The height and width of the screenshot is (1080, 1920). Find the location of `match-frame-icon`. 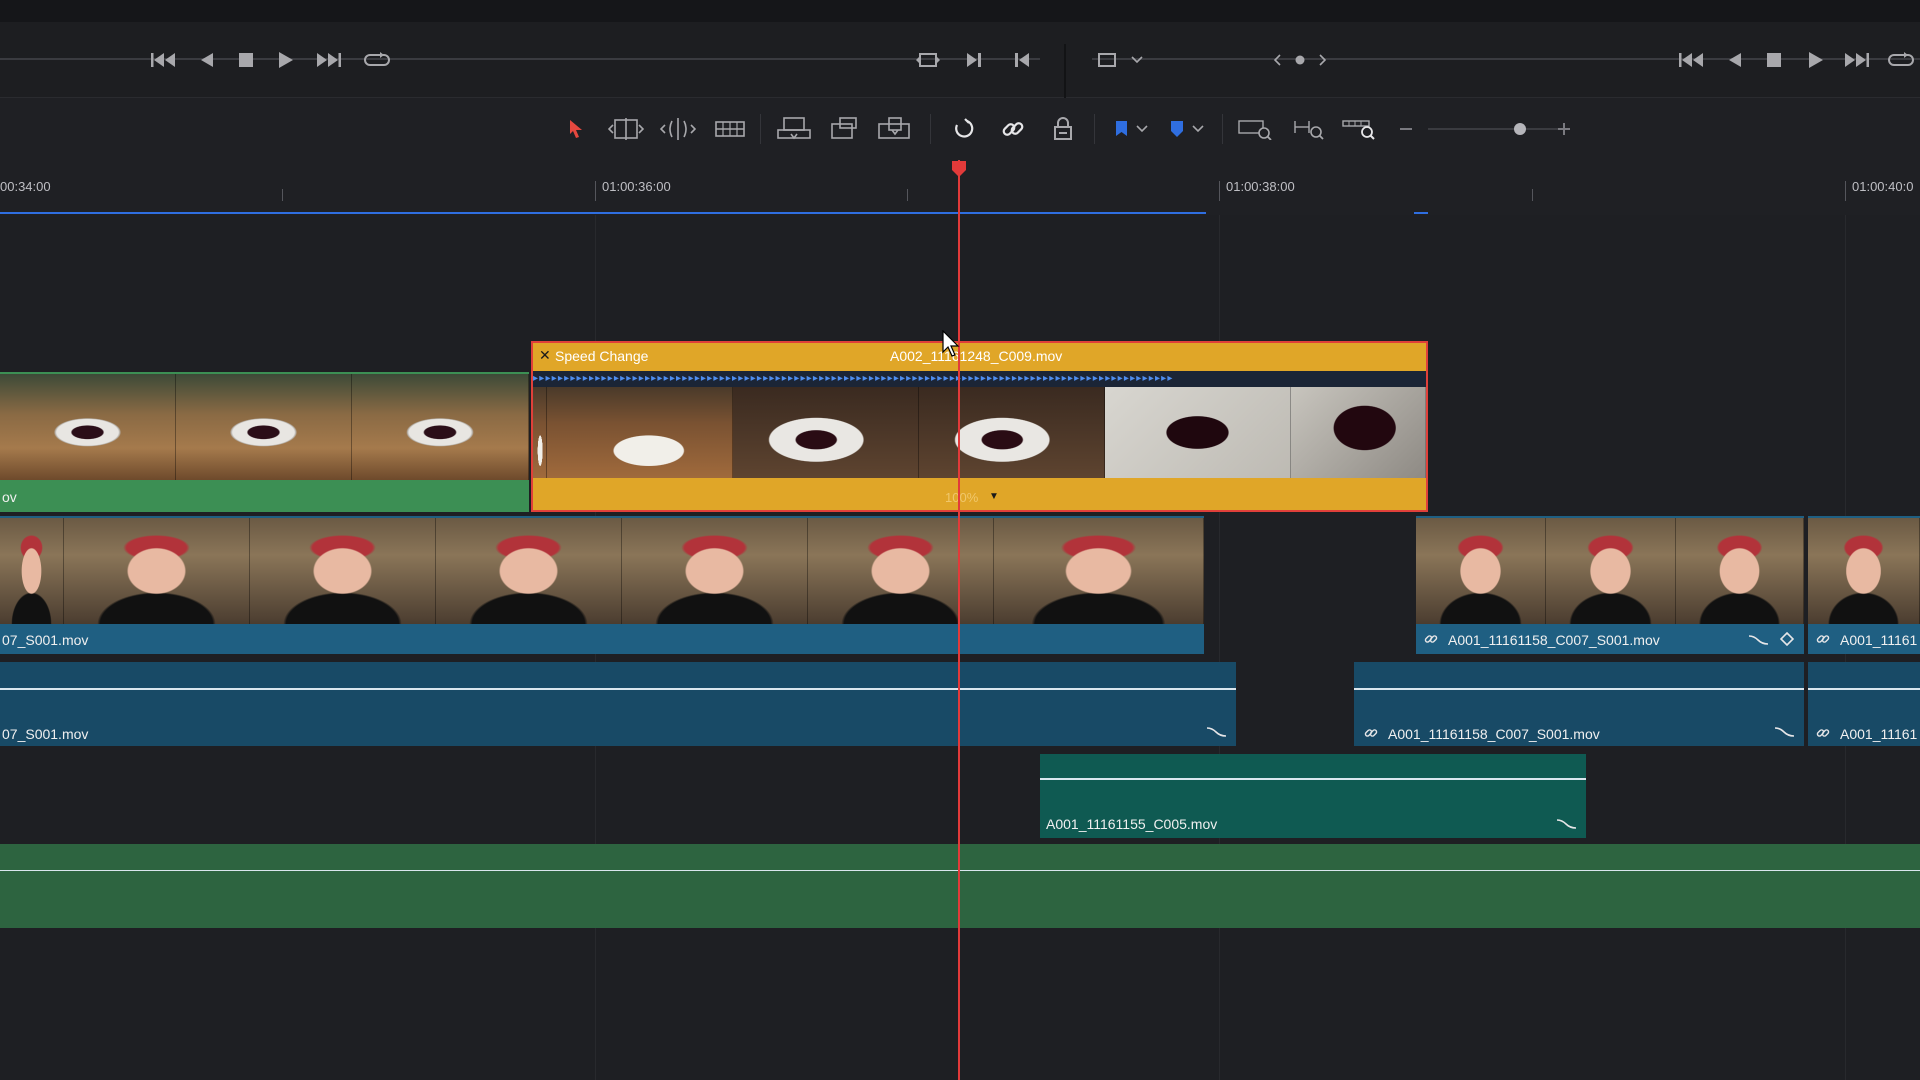

match-frame-icon is located at coordinates (928, 60).